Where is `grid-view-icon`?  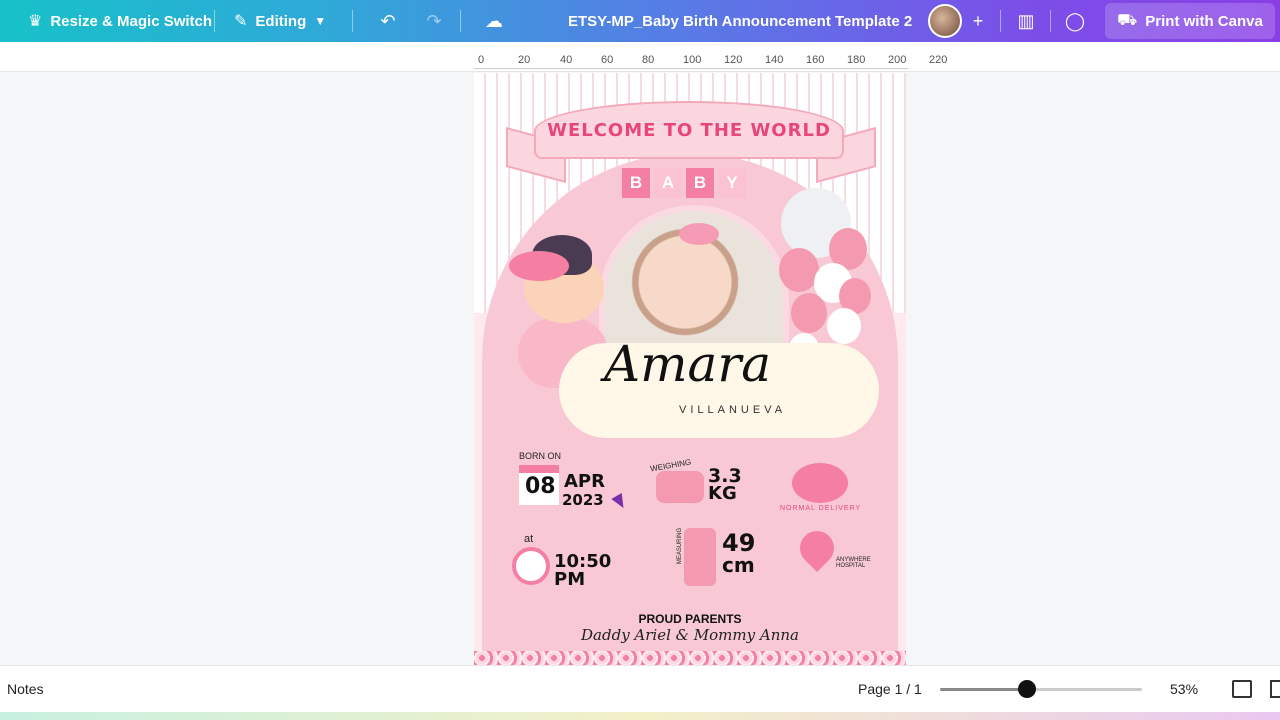
grid-view-icon is located at coordinates (1242, 689).